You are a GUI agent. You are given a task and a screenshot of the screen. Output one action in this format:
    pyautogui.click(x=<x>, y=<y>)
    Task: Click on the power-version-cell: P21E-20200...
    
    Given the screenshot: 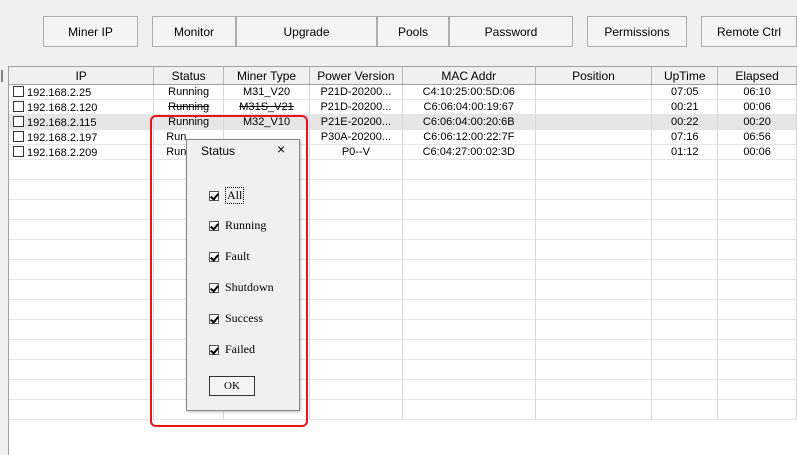 What is the action you would take?
    pyautogui.click(x=356, y=122)
    